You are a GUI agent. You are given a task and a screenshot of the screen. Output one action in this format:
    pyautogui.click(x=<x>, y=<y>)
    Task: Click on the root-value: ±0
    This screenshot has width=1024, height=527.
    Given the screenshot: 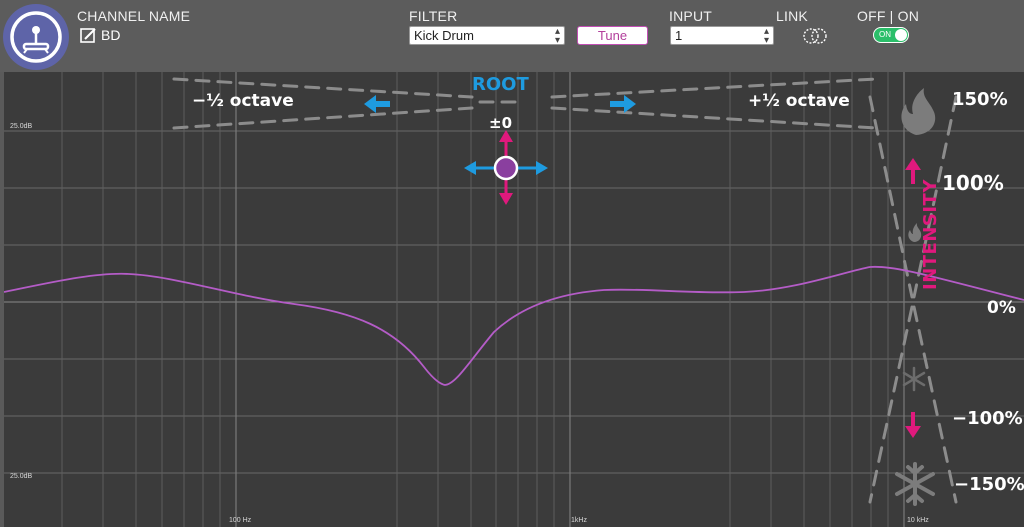 What is the action you would take?
    pyautogui.click(x=501, y=123)
    